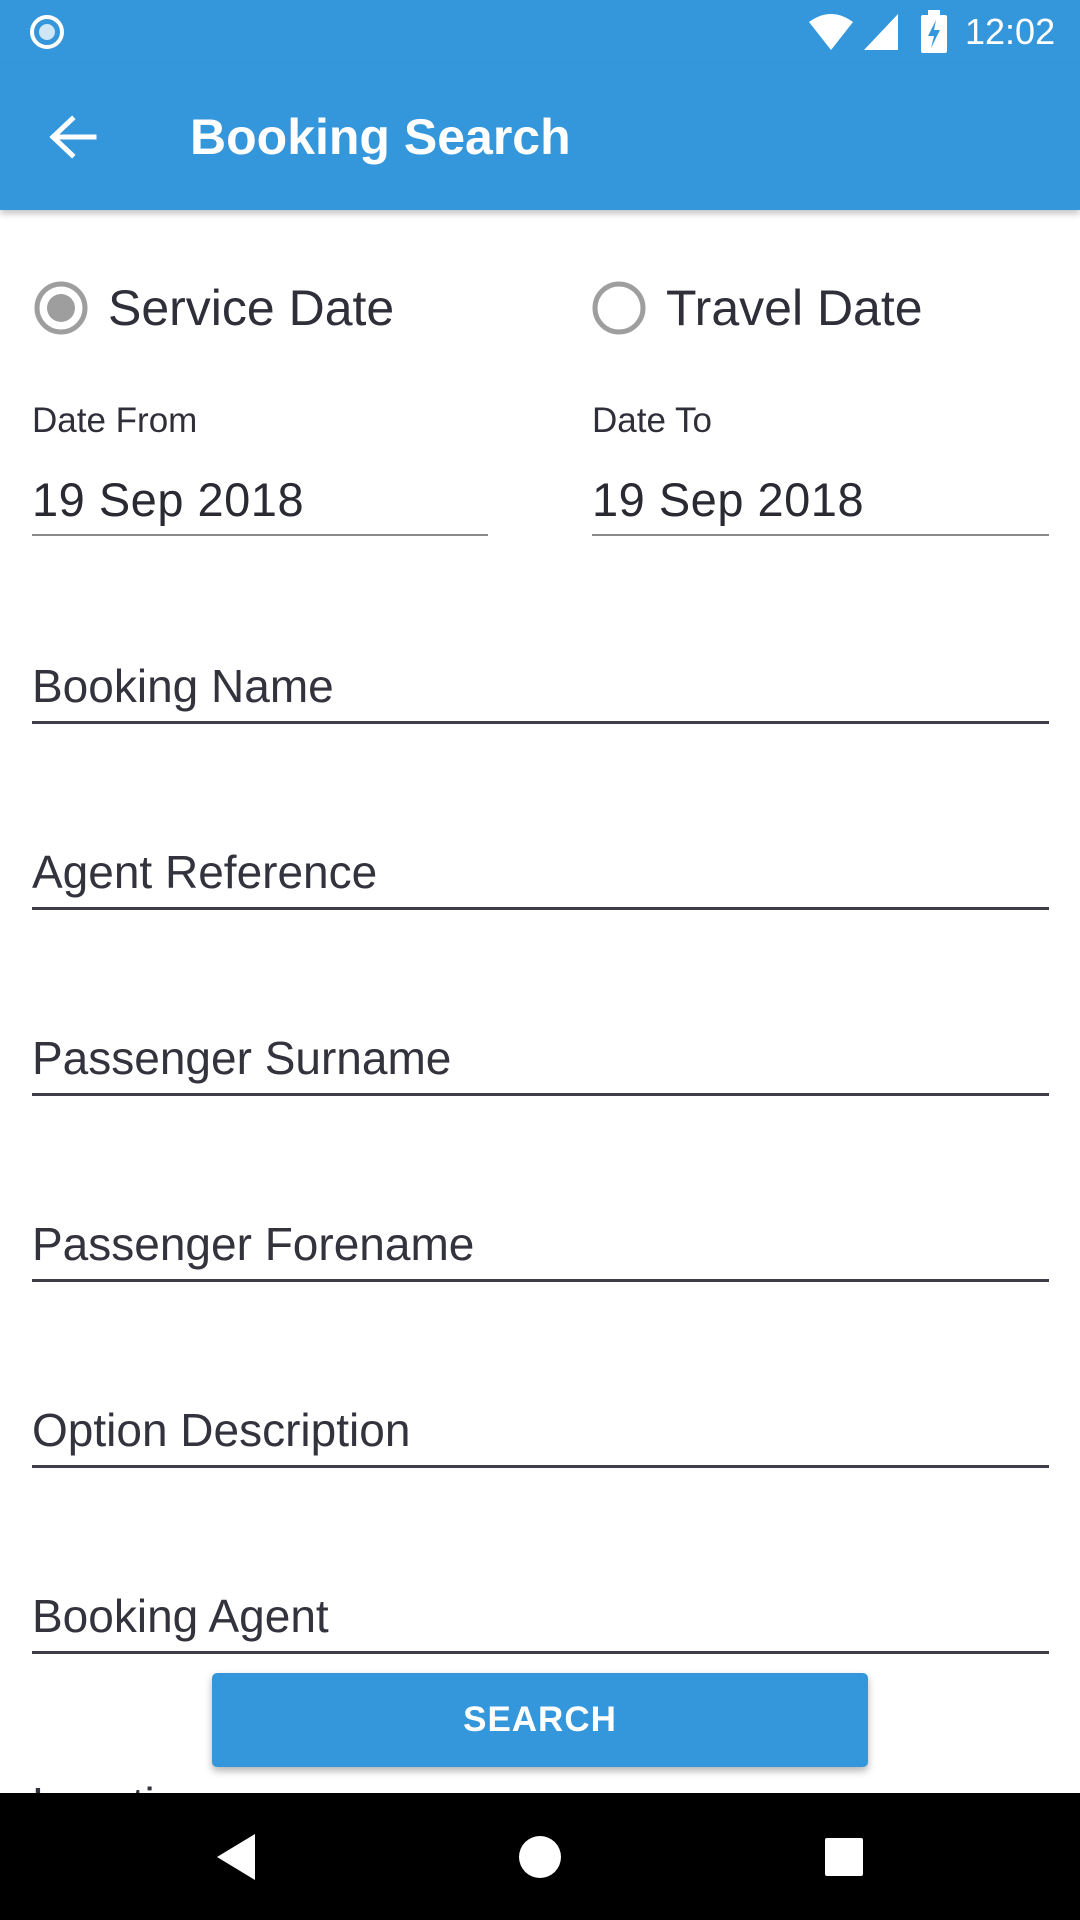 This screenshot has height=1920, width=1080. I want to click on radio-travel-date: Travel Date, so click(757, 308).